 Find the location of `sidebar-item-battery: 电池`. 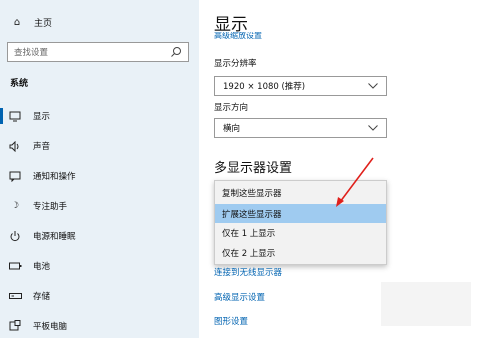

sidebar-item-battery: 电池 is located at coordinates (99, 266).